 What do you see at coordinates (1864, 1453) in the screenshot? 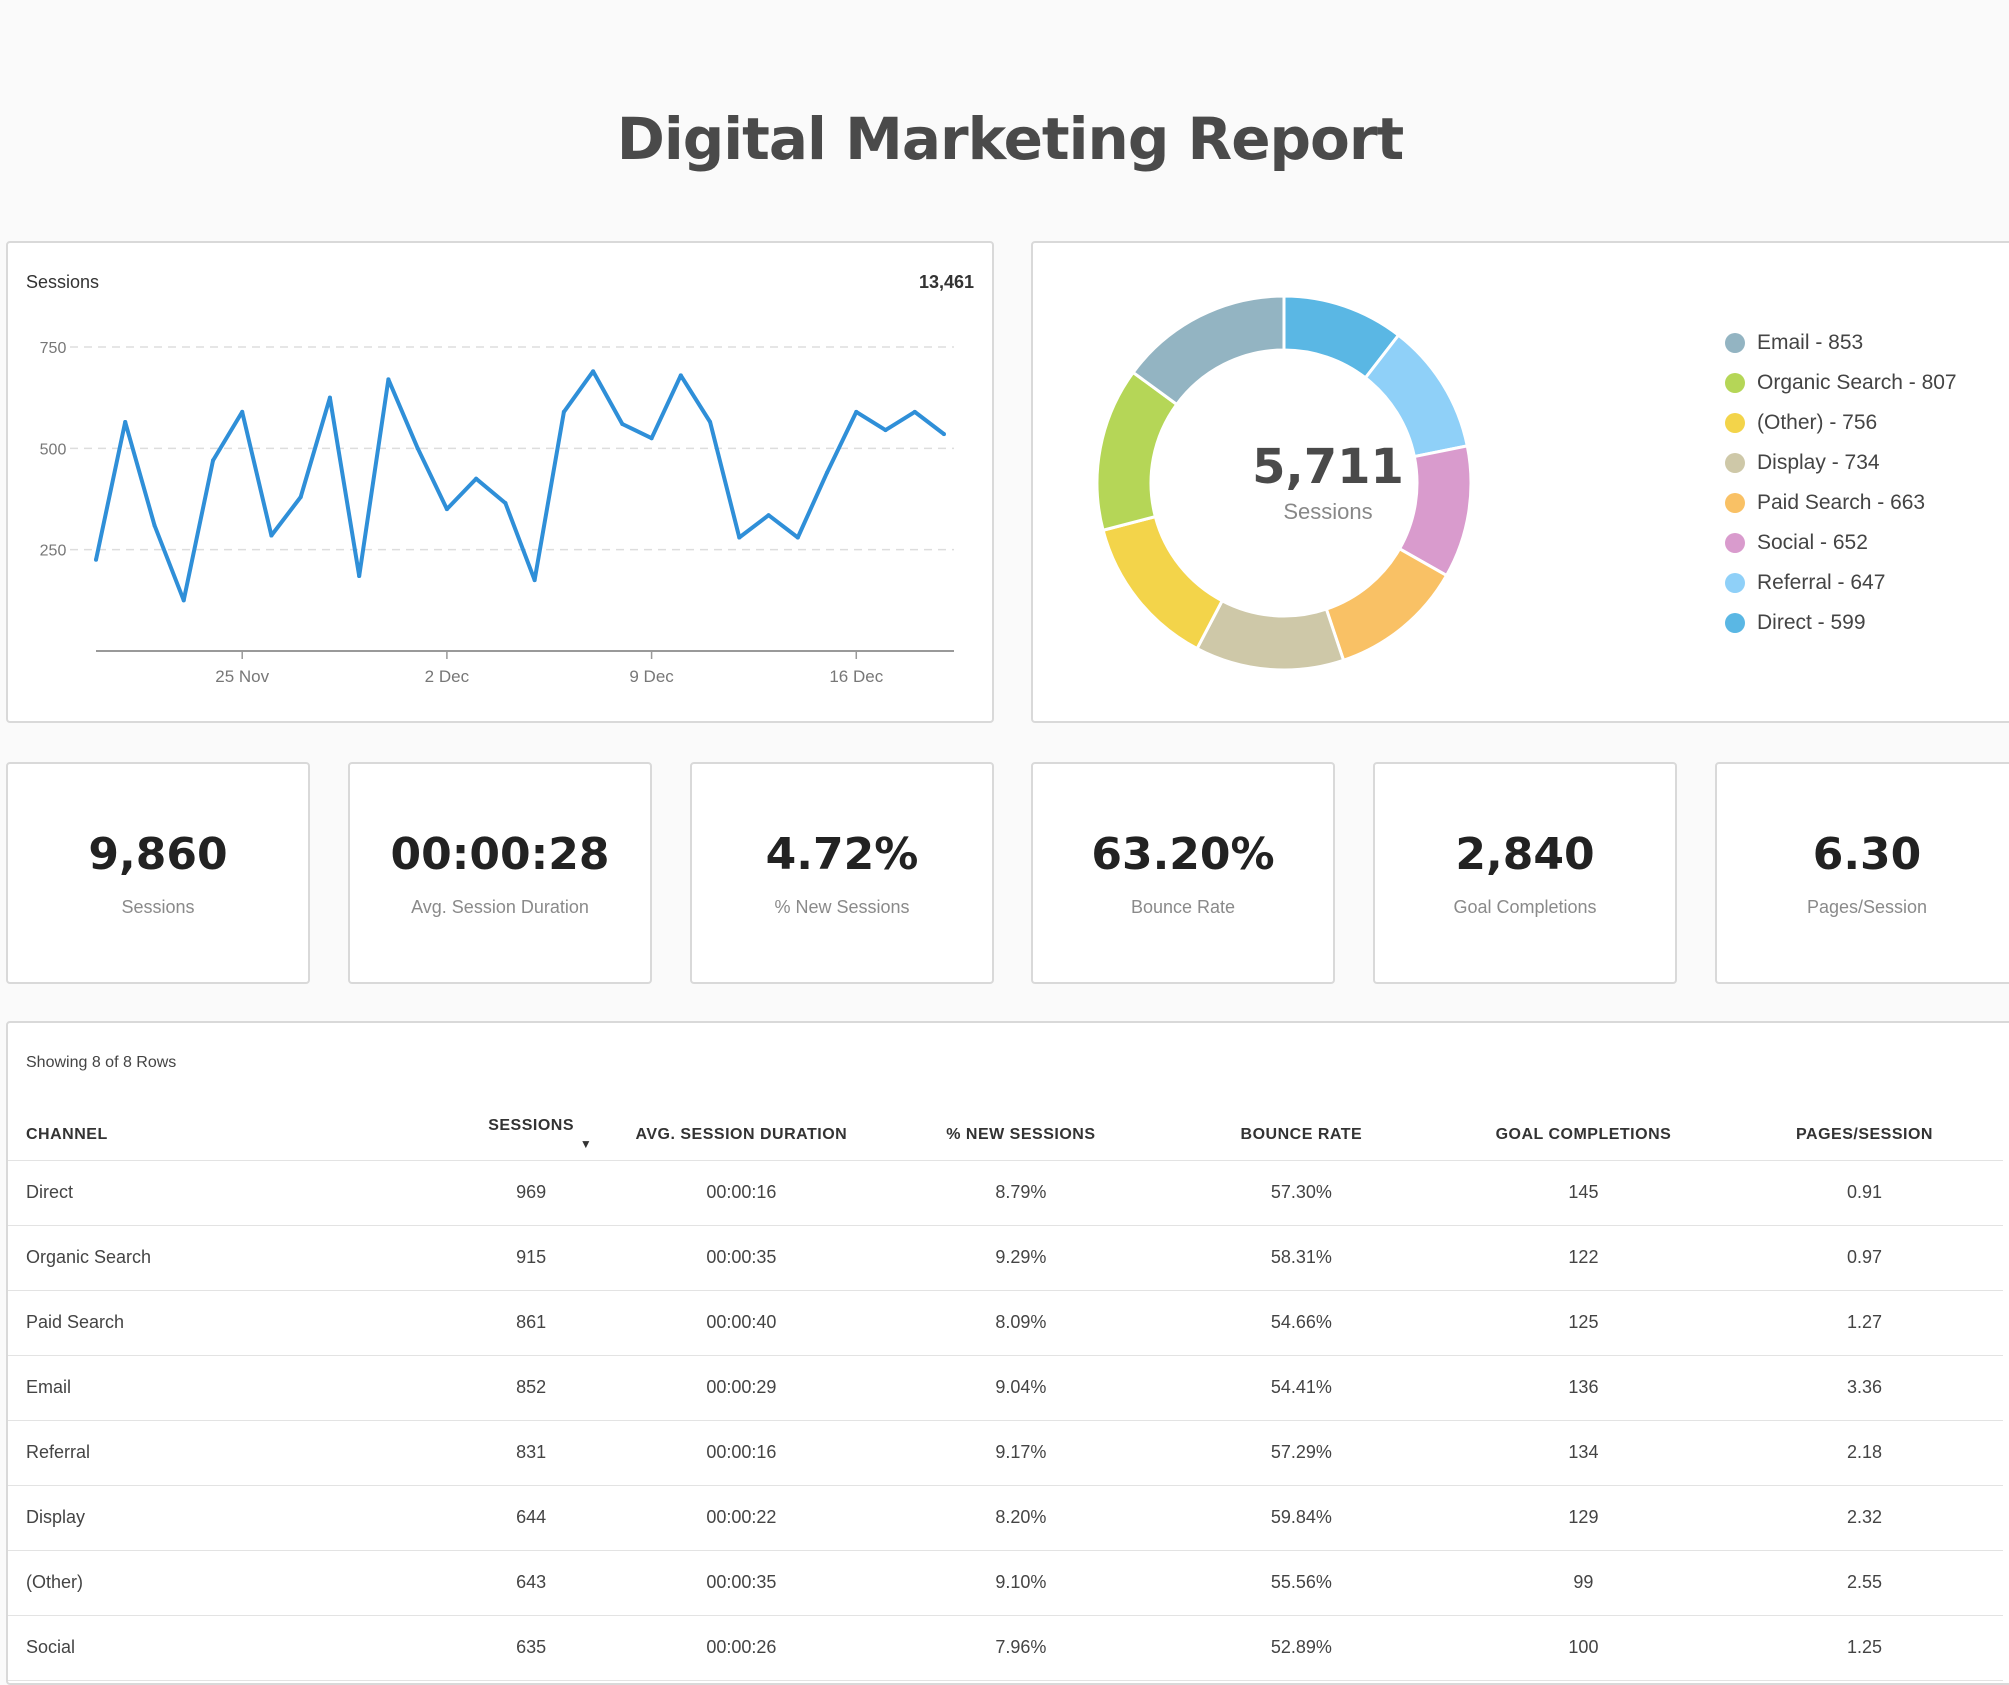
I see `table-cell: 2.18` at bounding box center [1864, 1453].